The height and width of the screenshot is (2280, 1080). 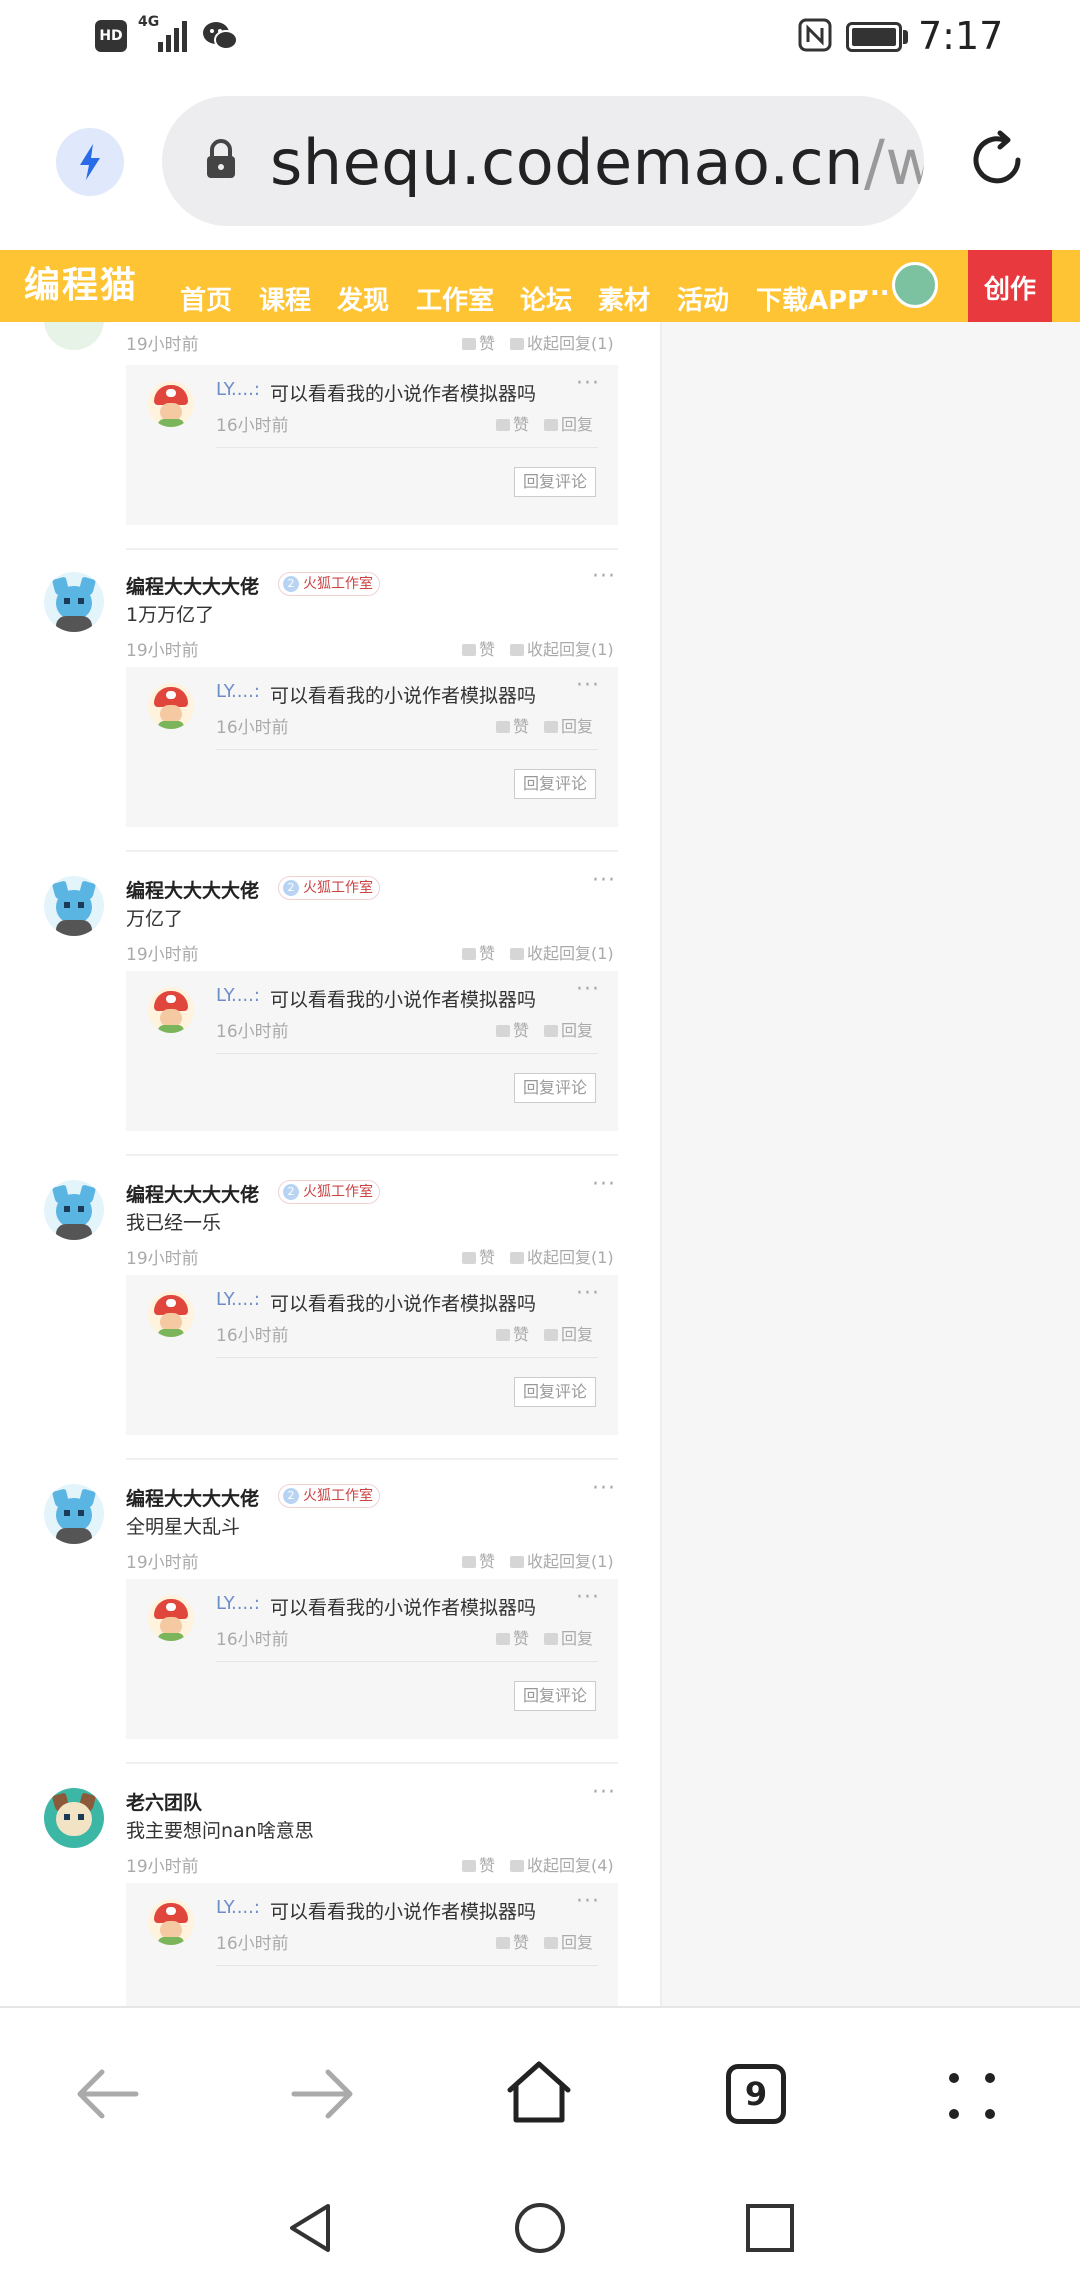 I want to click on nav-download-app: 下载APP, so click(x=811, y=298).